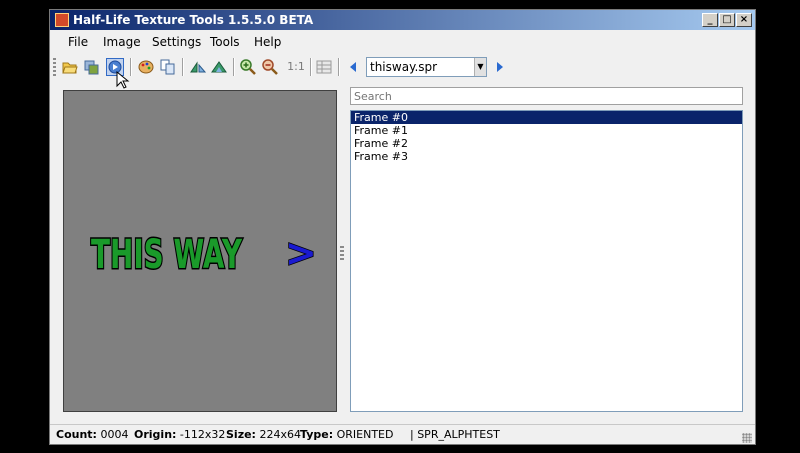  What do you see at coordinates (78, 42) in the screenshot?
I see `menu-file: File` at bounding box center [78, 42].